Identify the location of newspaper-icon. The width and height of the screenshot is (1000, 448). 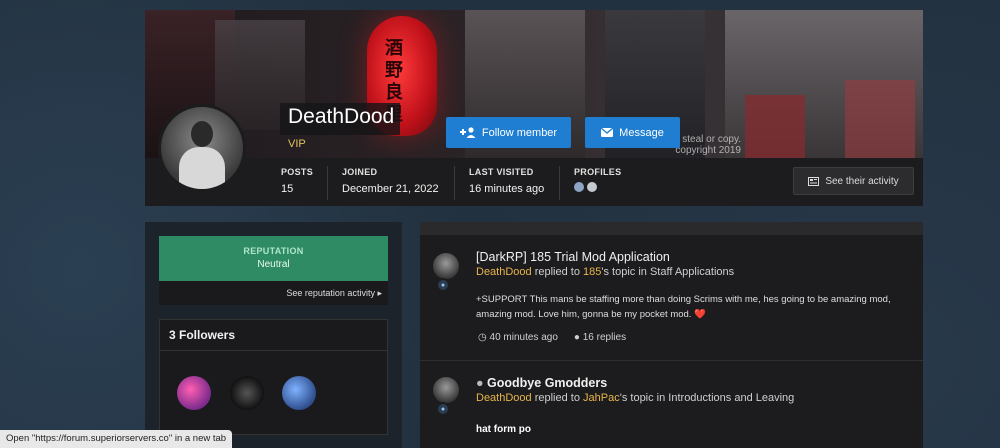
(814, 181).